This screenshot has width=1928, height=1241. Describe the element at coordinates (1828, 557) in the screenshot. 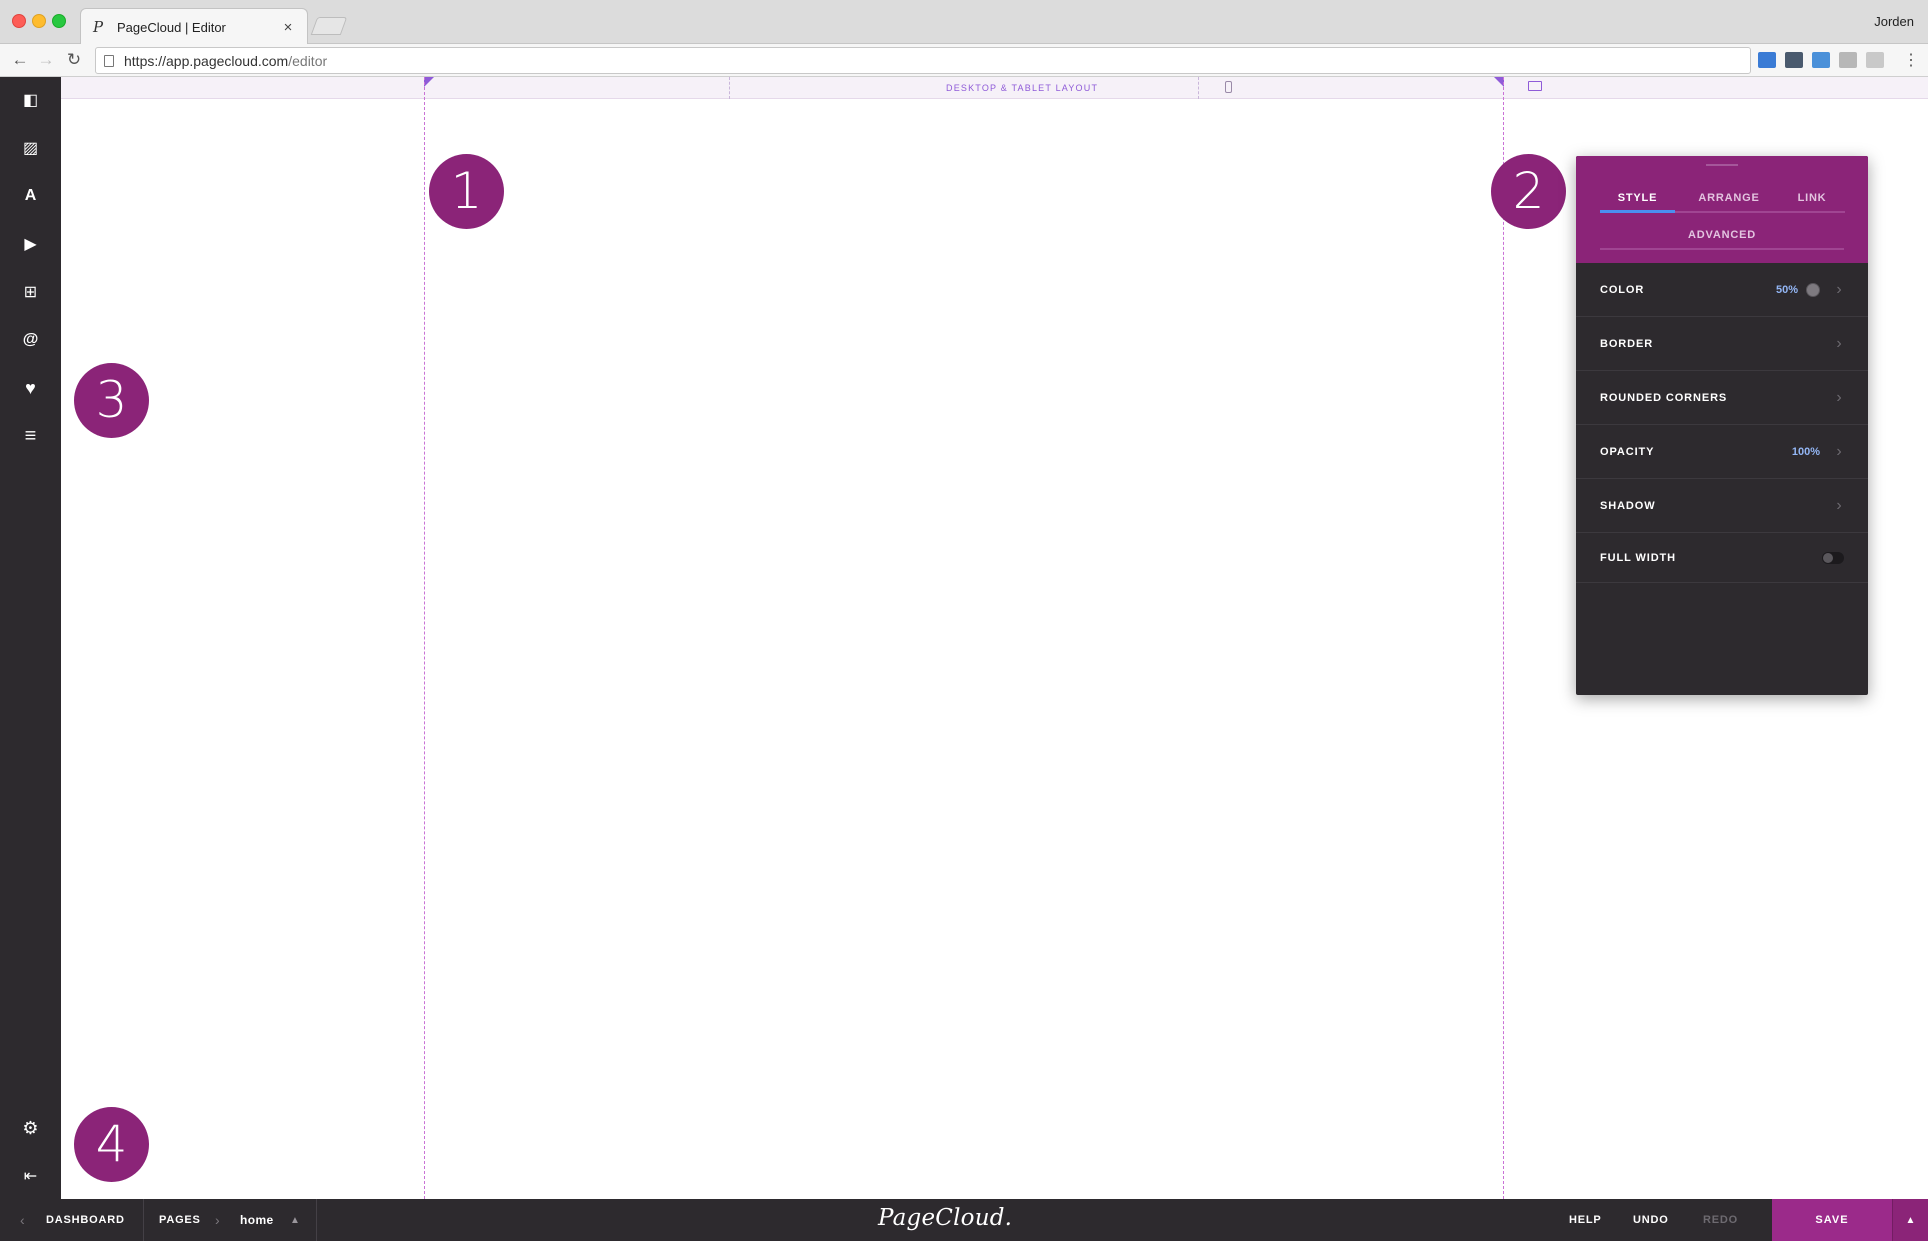

I see `toggle-knob` at that location.